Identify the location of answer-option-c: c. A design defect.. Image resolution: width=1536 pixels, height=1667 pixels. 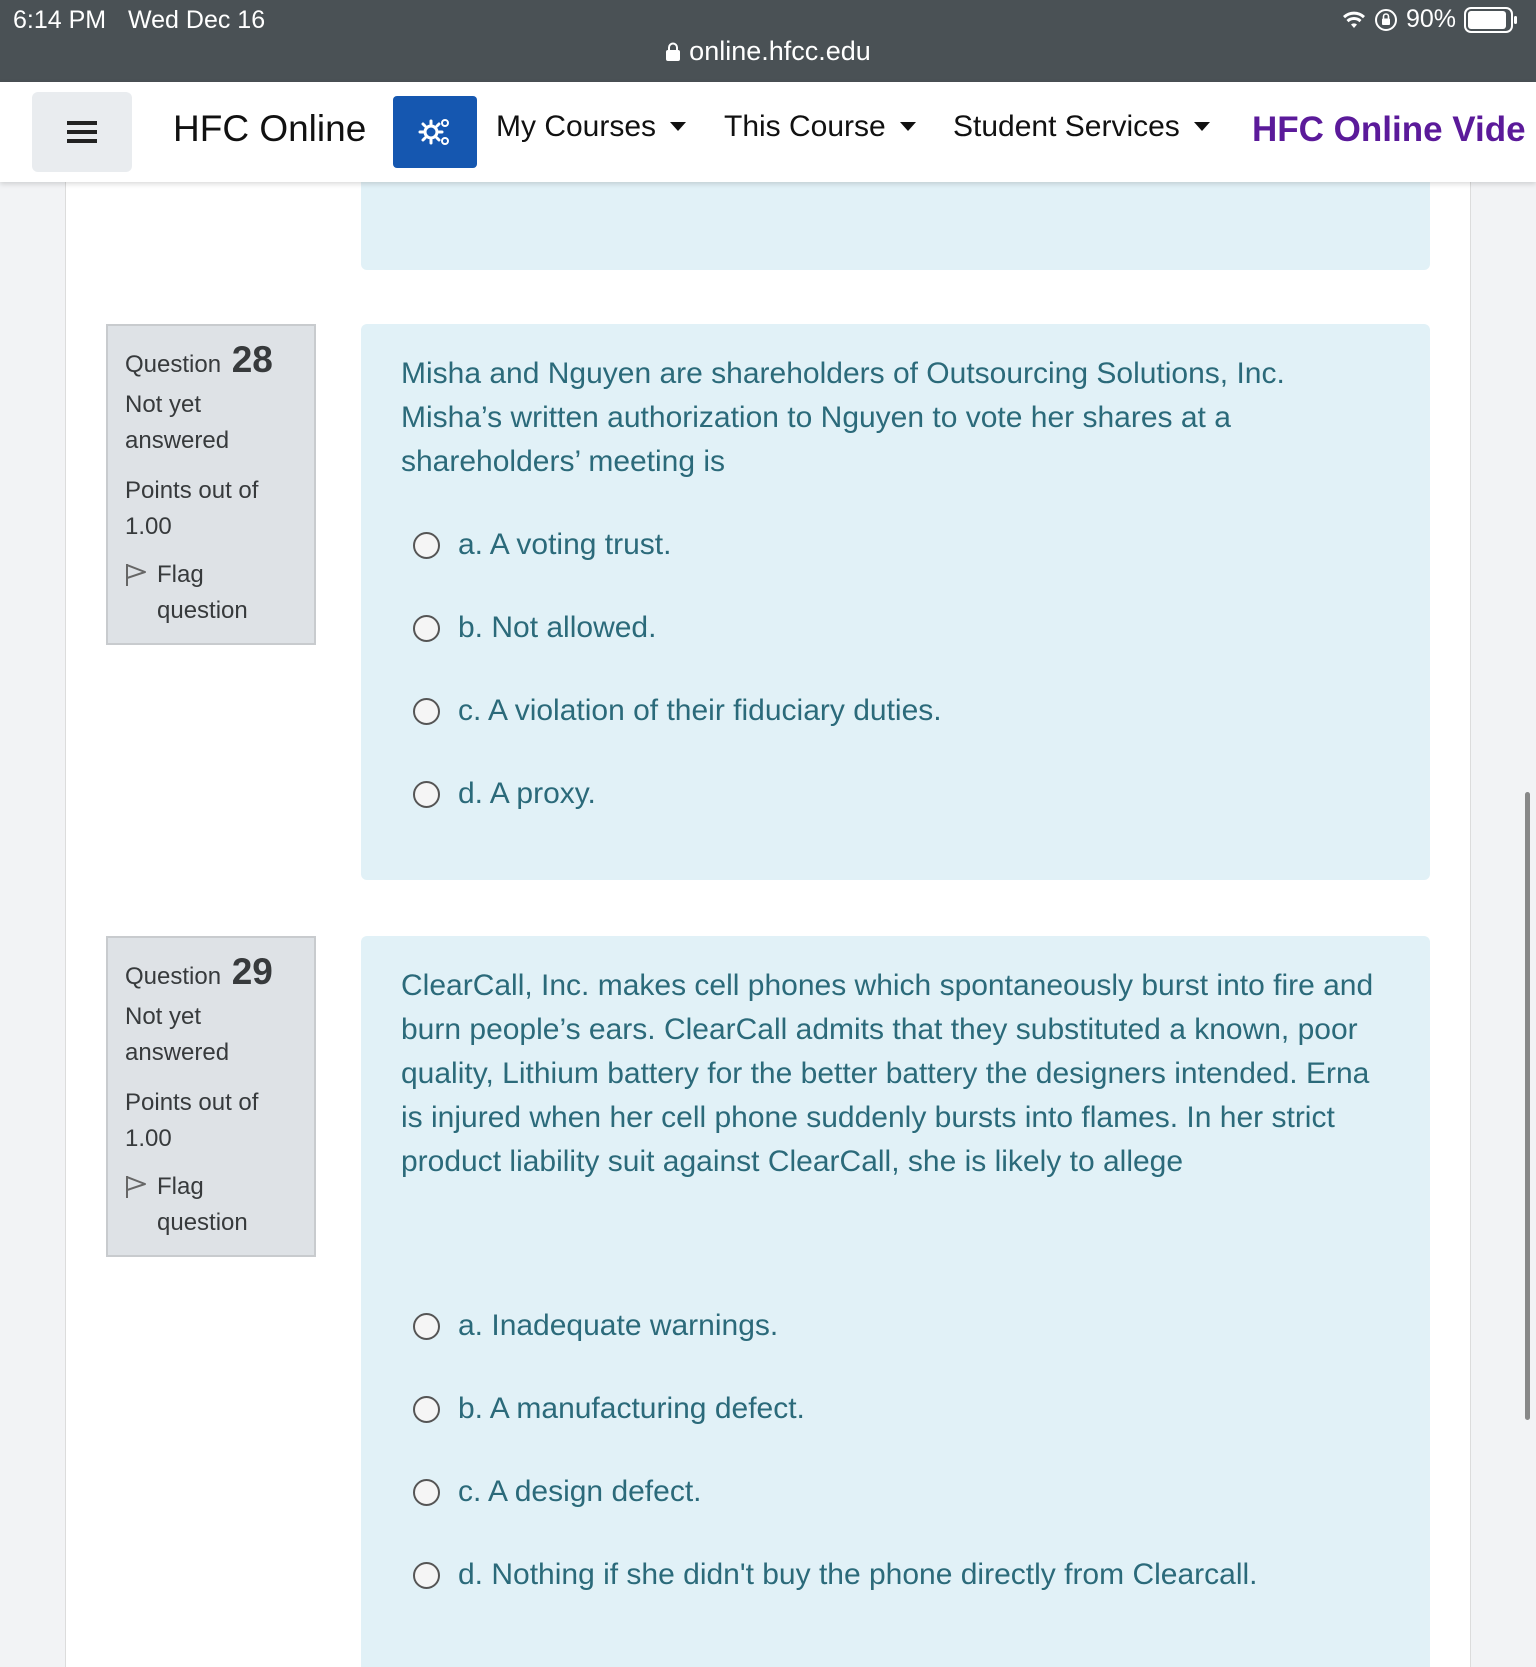
(557, 1492).